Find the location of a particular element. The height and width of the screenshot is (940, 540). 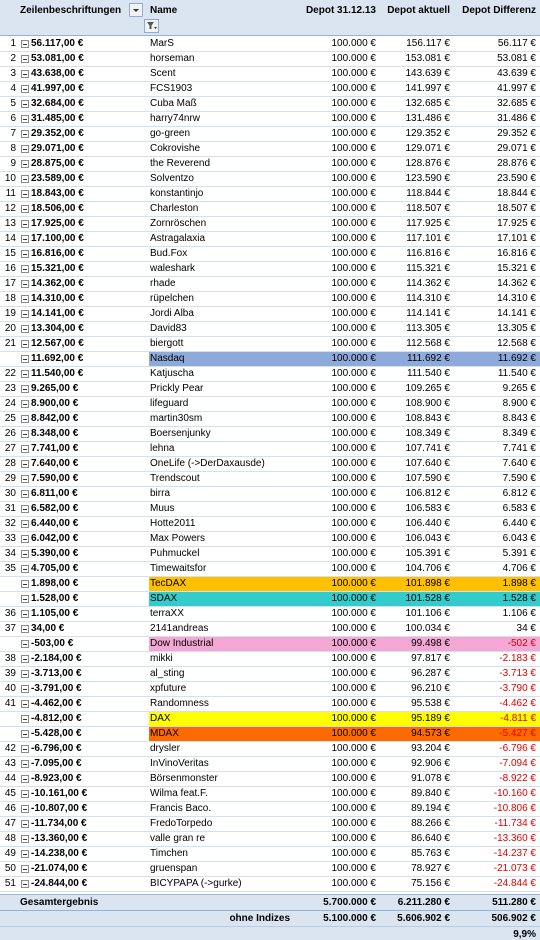

depot-current-value: 106.043 € is located at coordinates (428, 539).